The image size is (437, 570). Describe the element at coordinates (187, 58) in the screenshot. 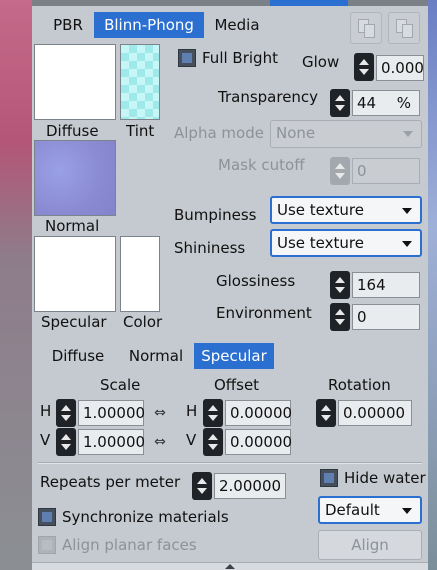

I see `full-bright-checkbox` at that location.